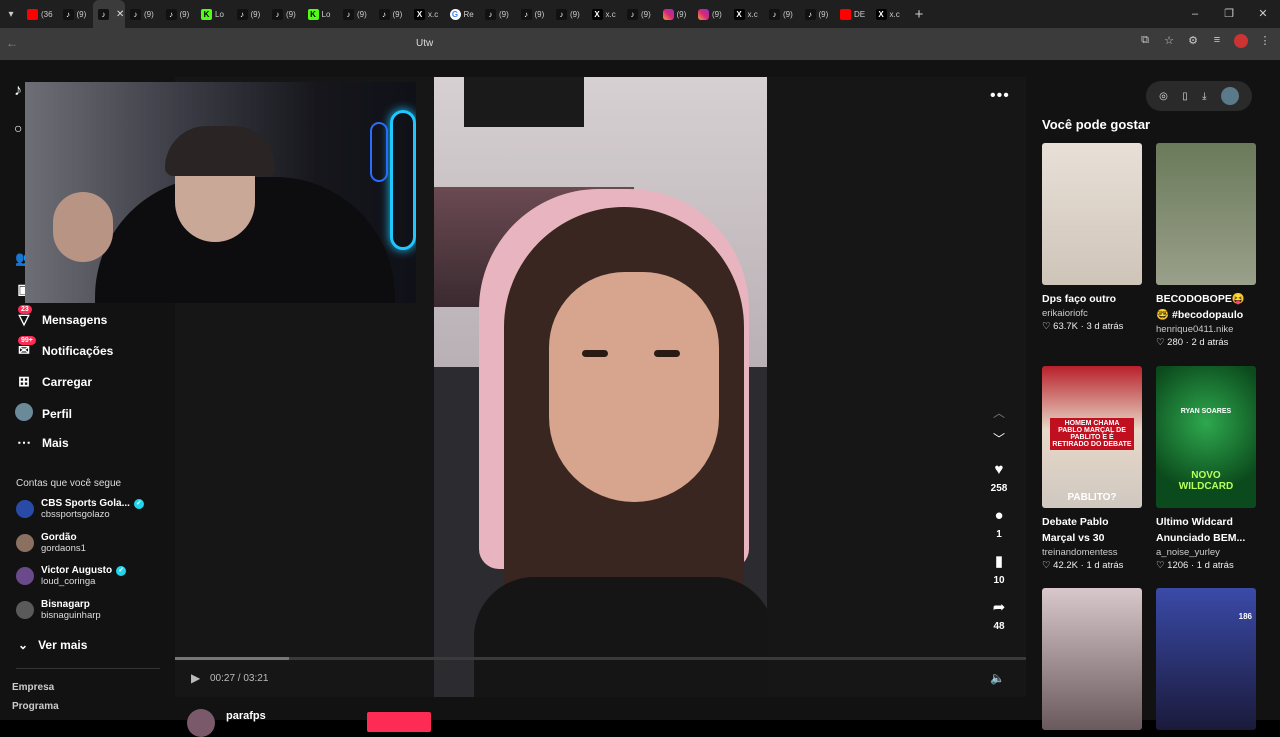  I want to click on back-icon: ←, so click(12, 43).